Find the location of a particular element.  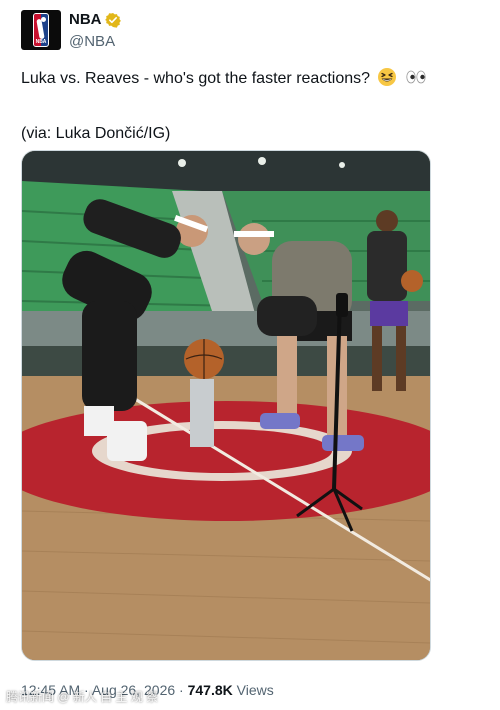

grinning-squinting-face-icon is located at coordinates (387, 80).